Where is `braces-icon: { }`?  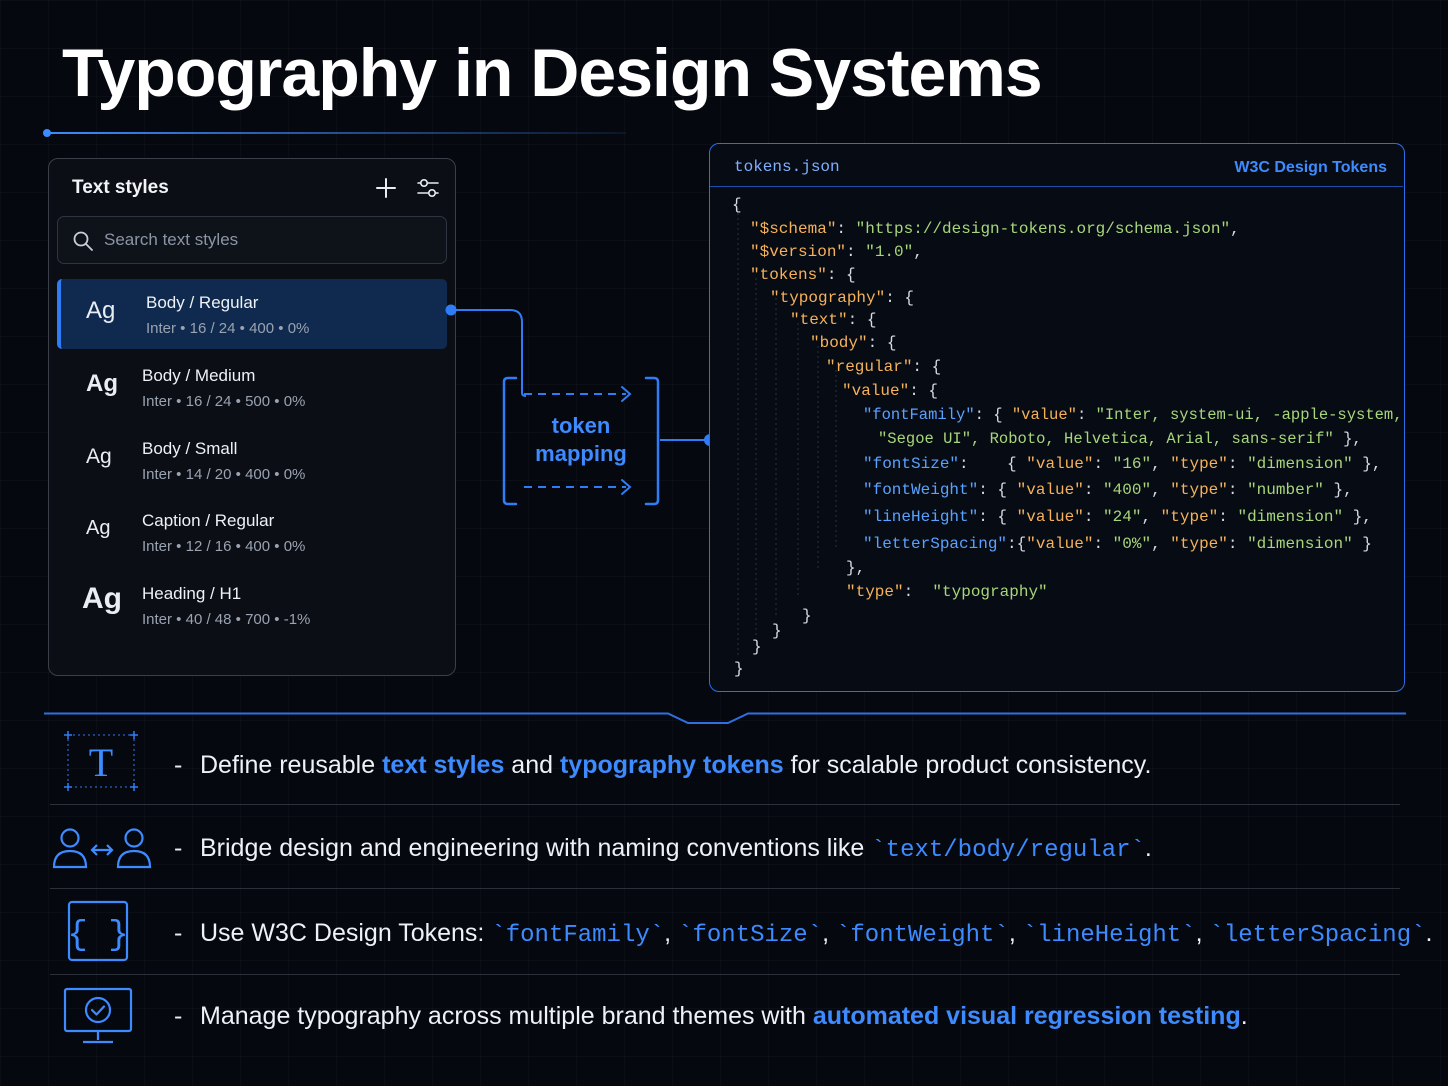
braces-icon: { } is located at coordinates (98, 931).